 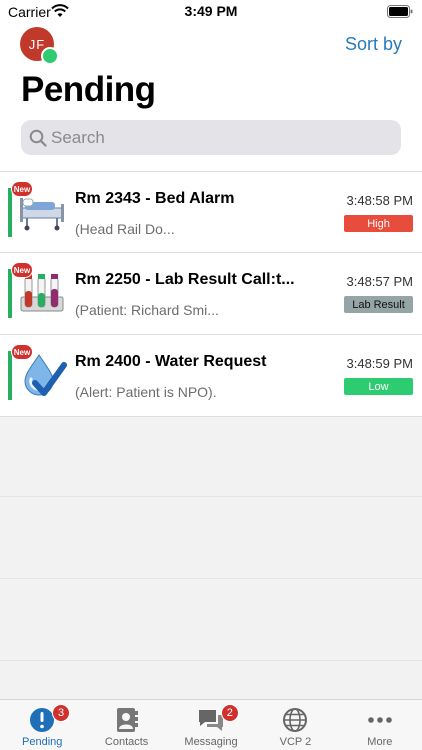 What do you see at coordinates (378, 304) in the screenshot?
I see `category-tag: Lab Result` at bounding box center [378, 304].